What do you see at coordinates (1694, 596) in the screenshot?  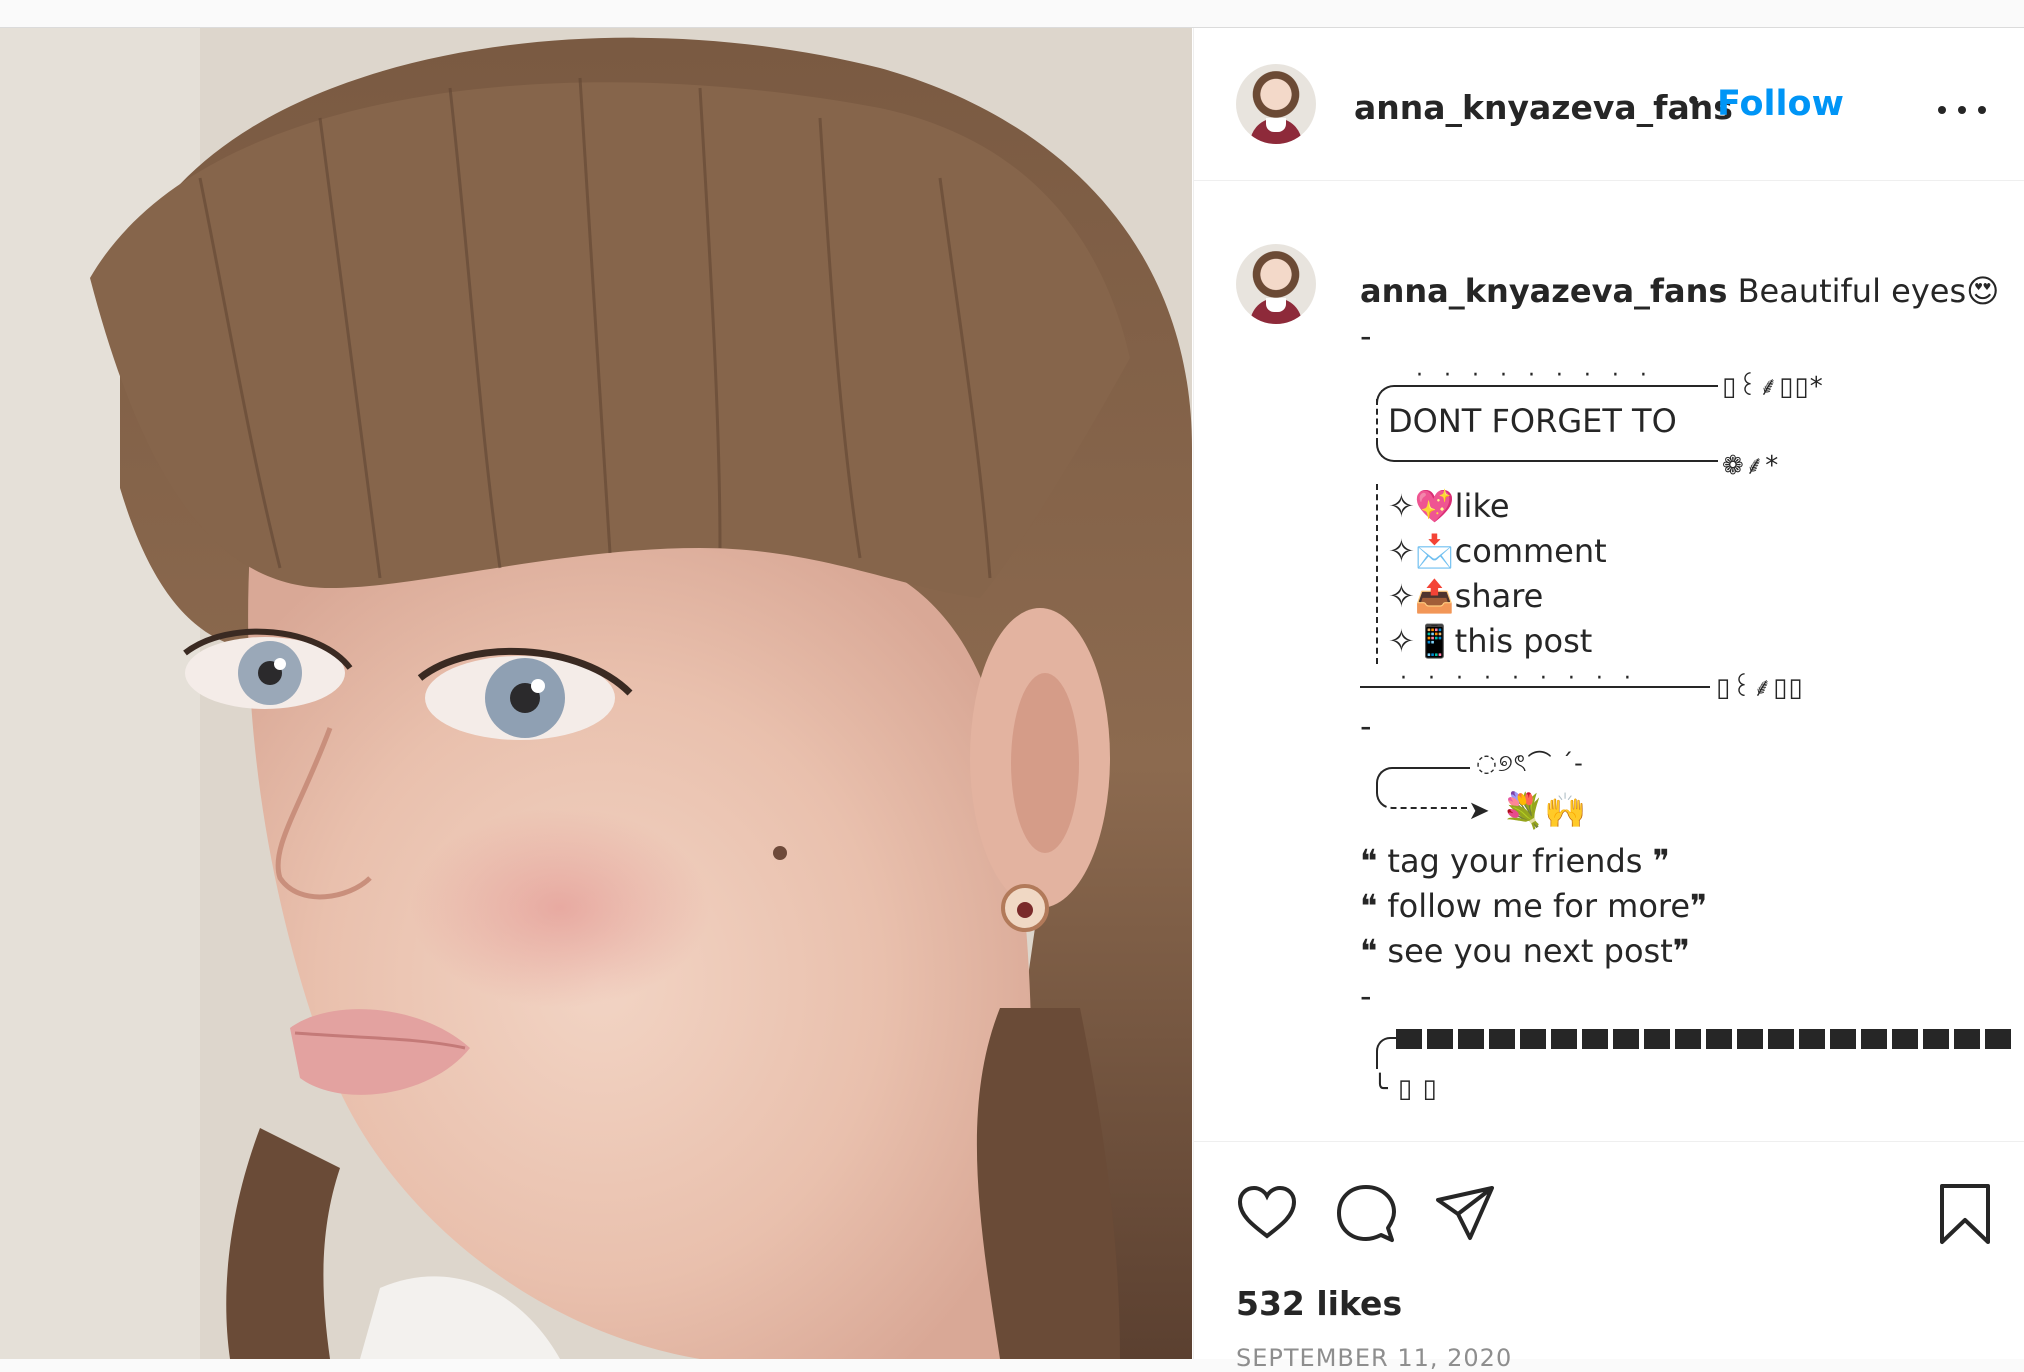 I see `list-item: ✧📤share` at bounding box center [1694, 596].